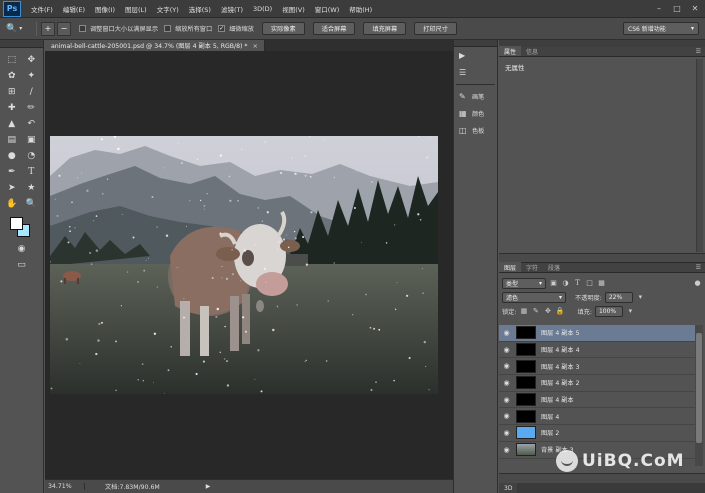 This screenshot has height=493, width=705. What do you see at coordinates (597, 400) in the screenshot?
I see `layer-row: ◉ 图层 4 副本` at bounding box center [597, 400].